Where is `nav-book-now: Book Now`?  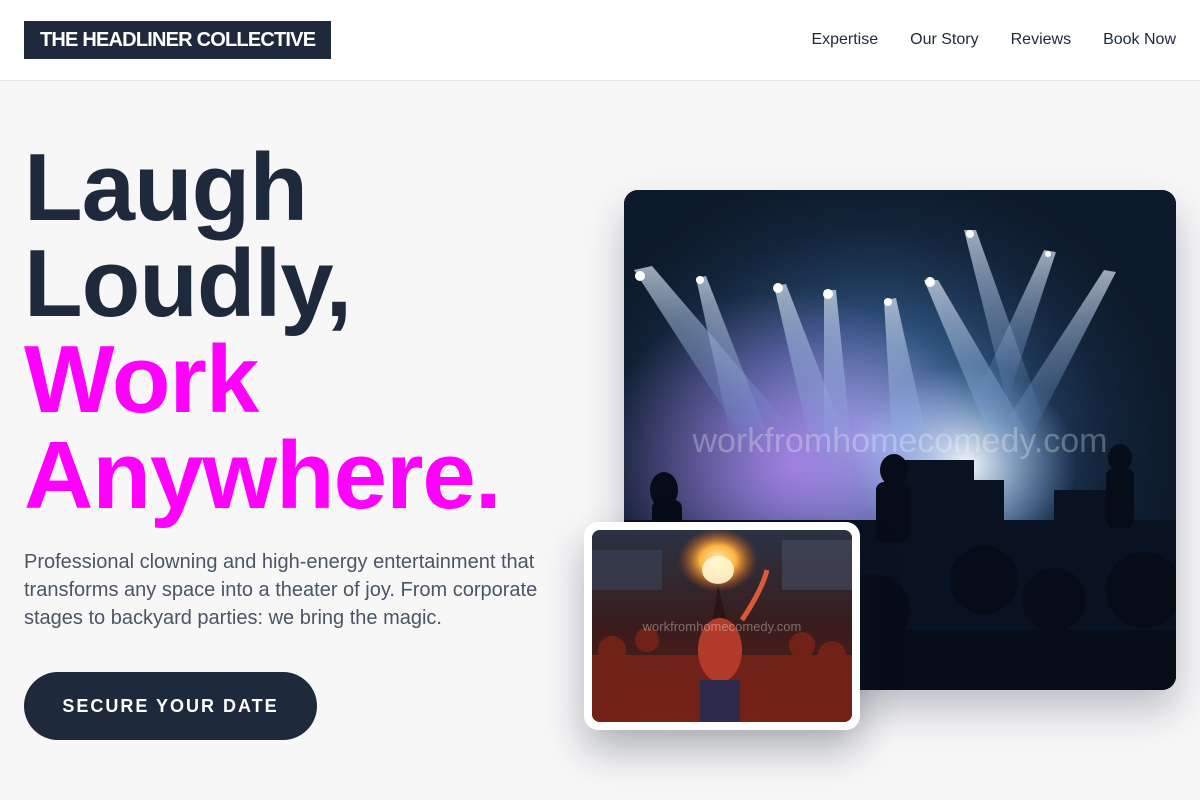 nav-book-now: Book Now is located at coordinates (1139, 40).